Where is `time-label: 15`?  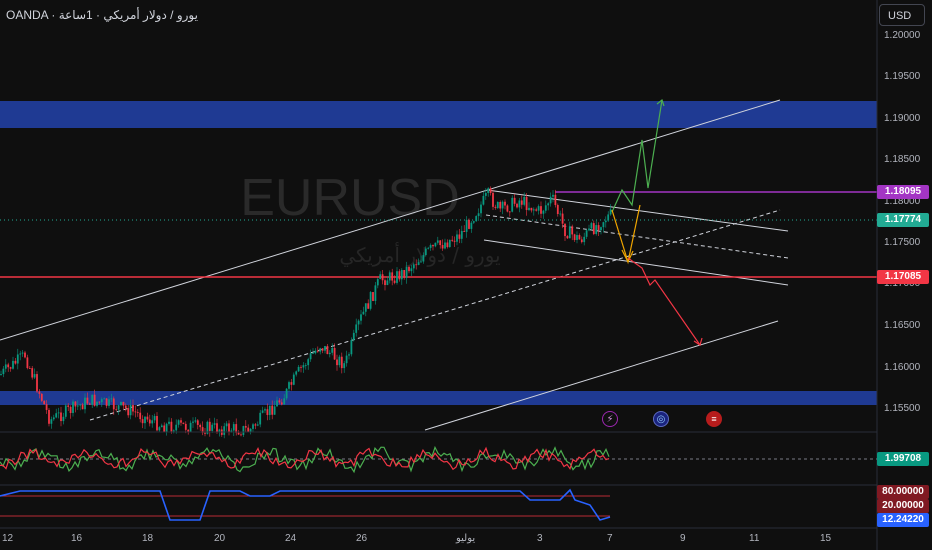 time-label: 15 is located at coordinates (826, 538).